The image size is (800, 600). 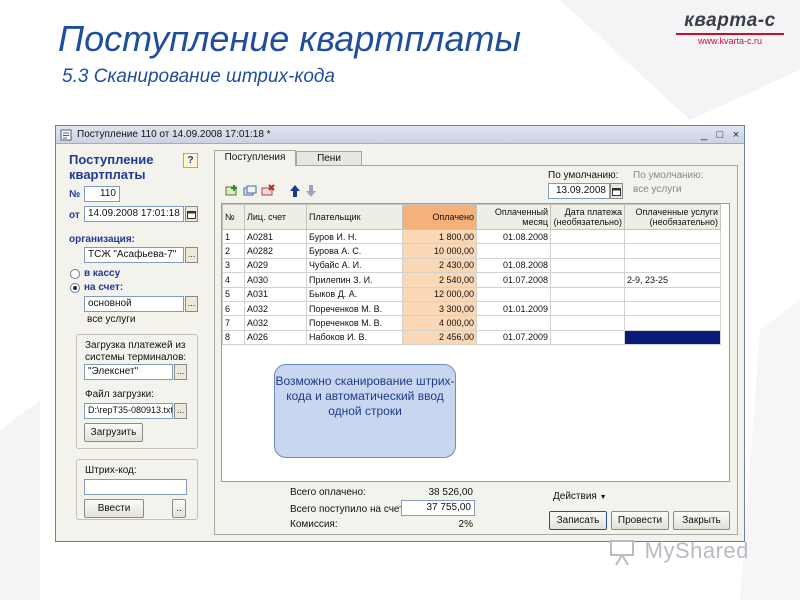 I want to click on commission-label: Комиссия:, so click(x=314, y=524).